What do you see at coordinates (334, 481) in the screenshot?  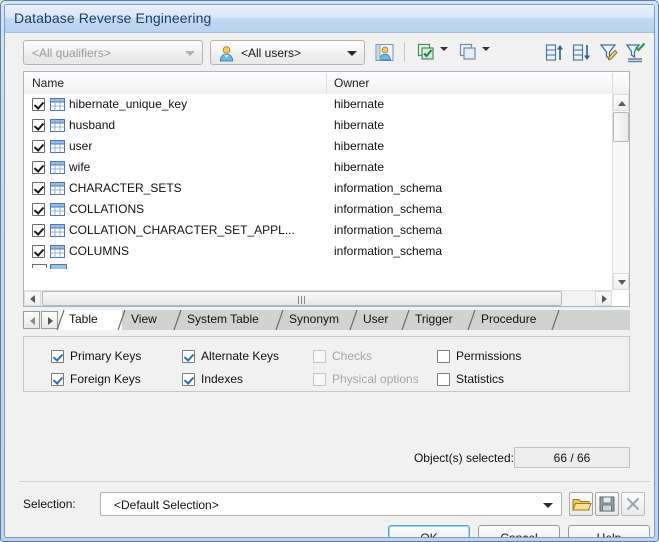 I see `horizontal-divider` at bounding box center [334, 481].